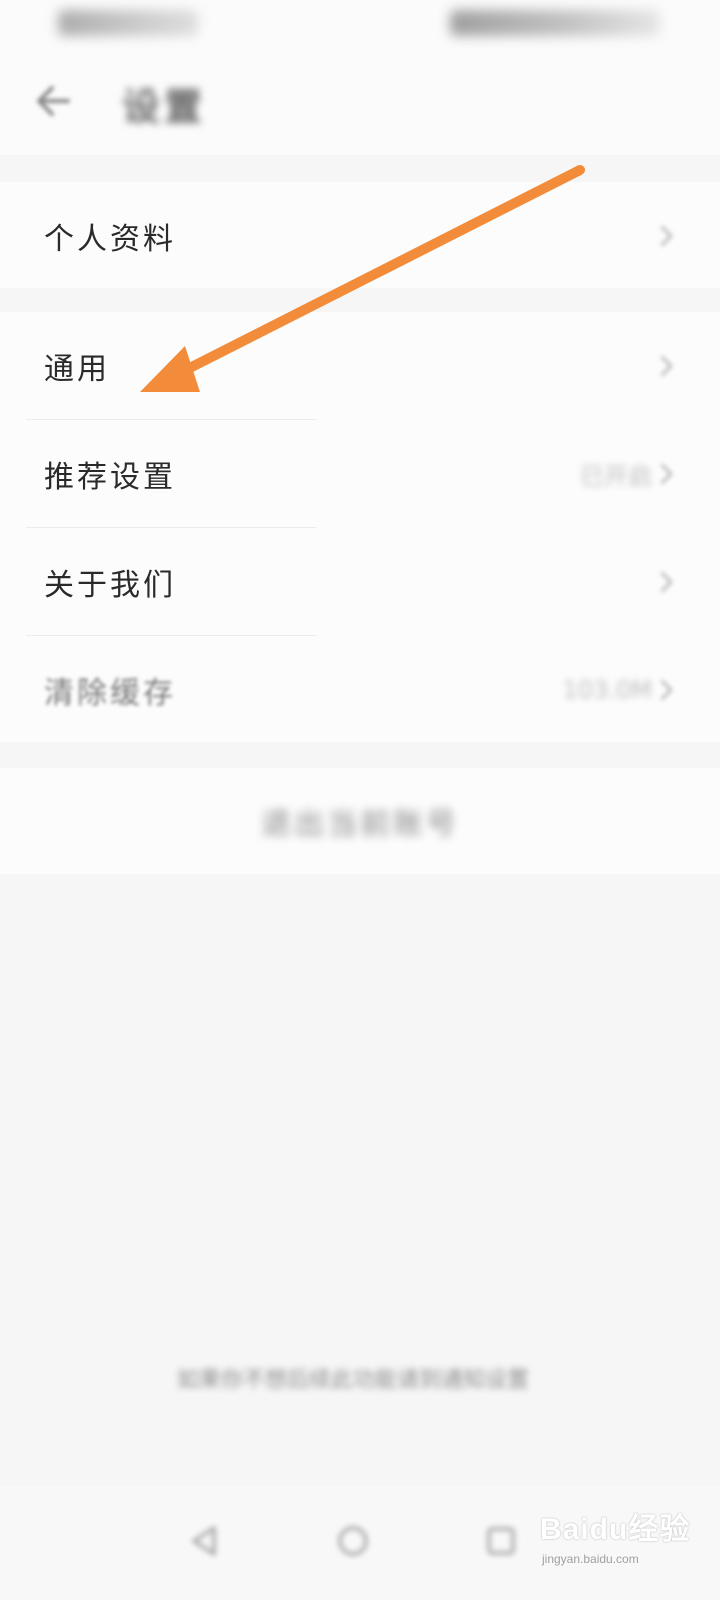 This screenshot has height=1600, width=720. I want to click on settings-row-recommend: 推荐设置 已开启, so click(360, 473).